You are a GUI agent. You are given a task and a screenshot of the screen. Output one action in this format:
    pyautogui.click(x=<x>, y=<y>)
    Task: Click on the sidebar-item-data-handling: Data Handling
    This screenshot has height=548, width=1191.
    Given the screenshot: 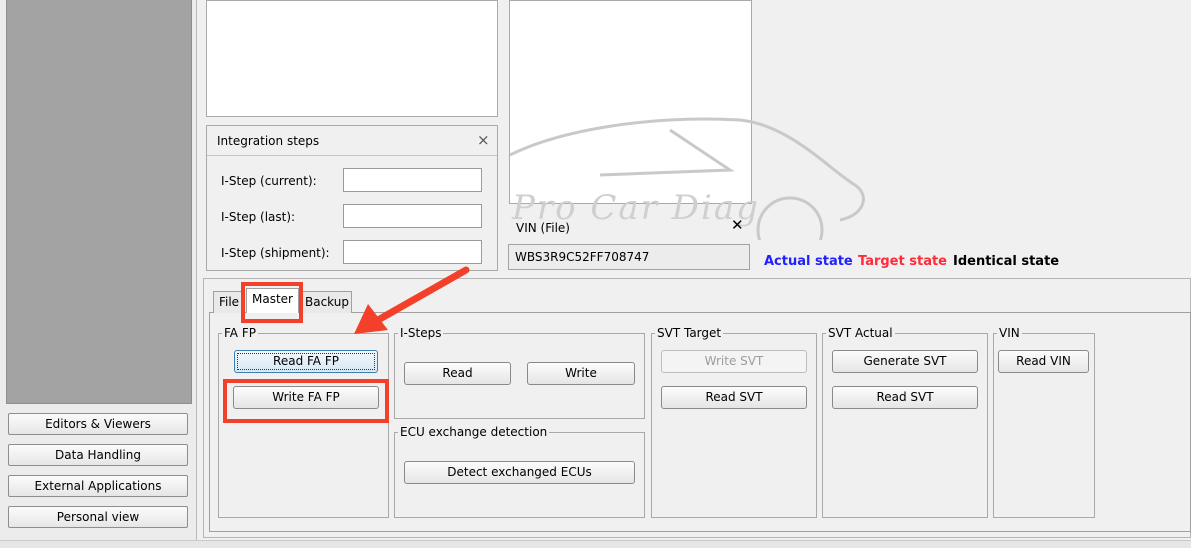 What is the action you would take?
    pyautogui.click(x=98, y=455)
    